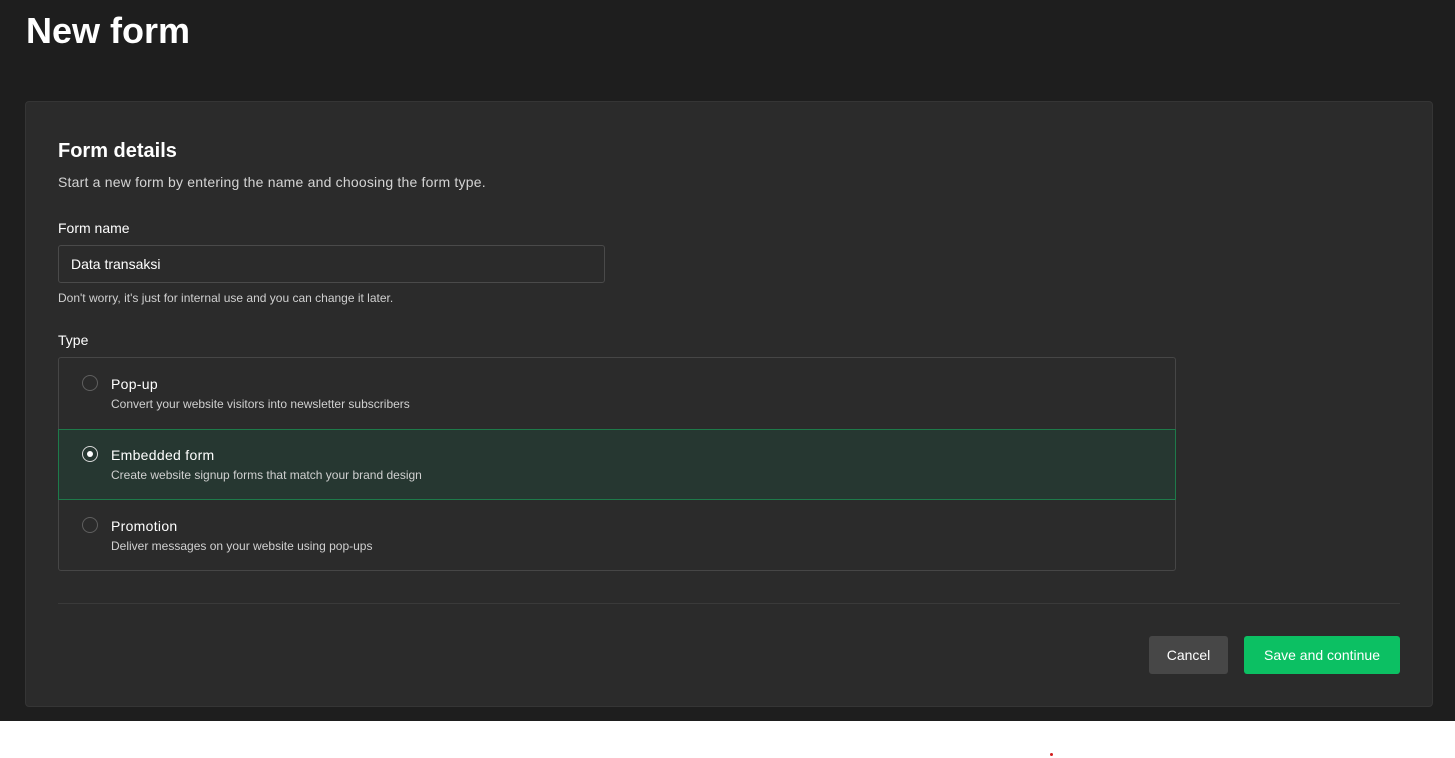  I want to click on radio-button-popup, so click(90, 383).